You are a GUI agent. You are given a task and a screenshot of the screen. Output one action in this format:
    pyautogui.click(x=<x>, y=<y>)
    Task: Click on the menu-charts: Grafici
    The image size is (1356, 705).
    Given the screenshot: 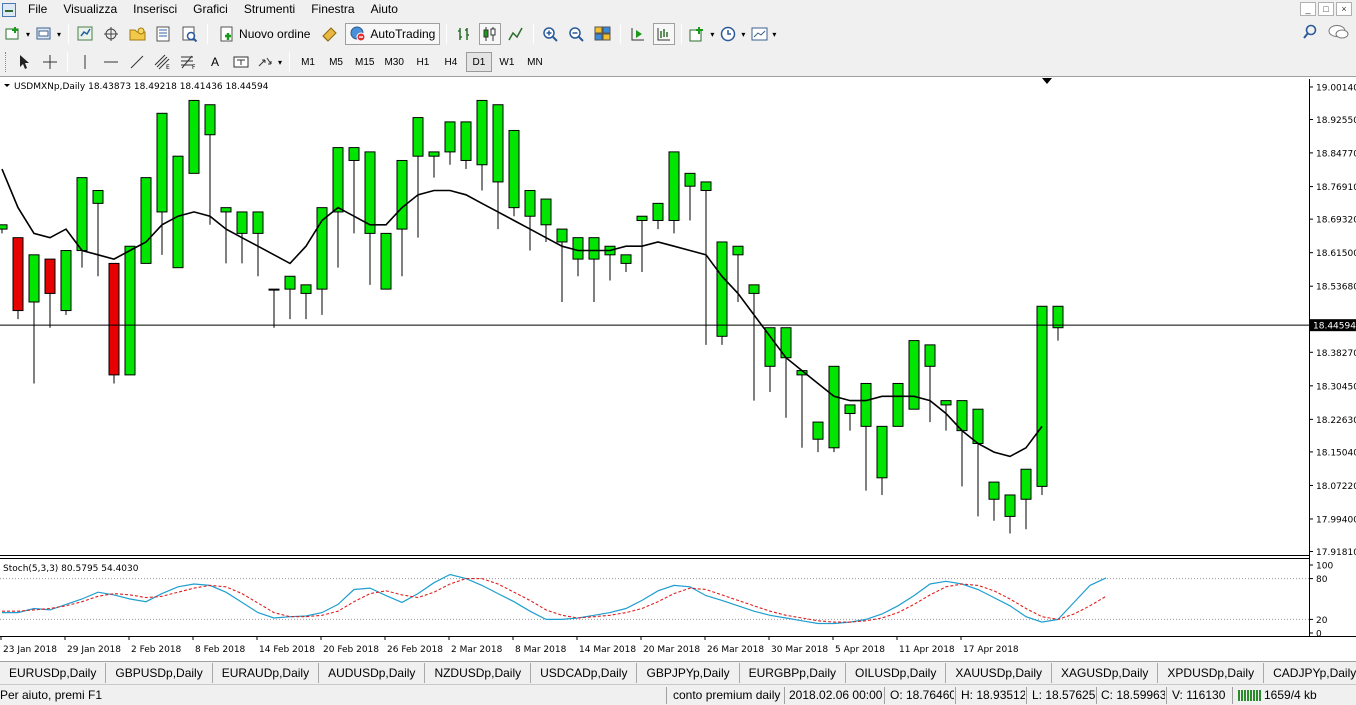 What is the action you would take?
    pyautogui.click(x=210, y=9)
    